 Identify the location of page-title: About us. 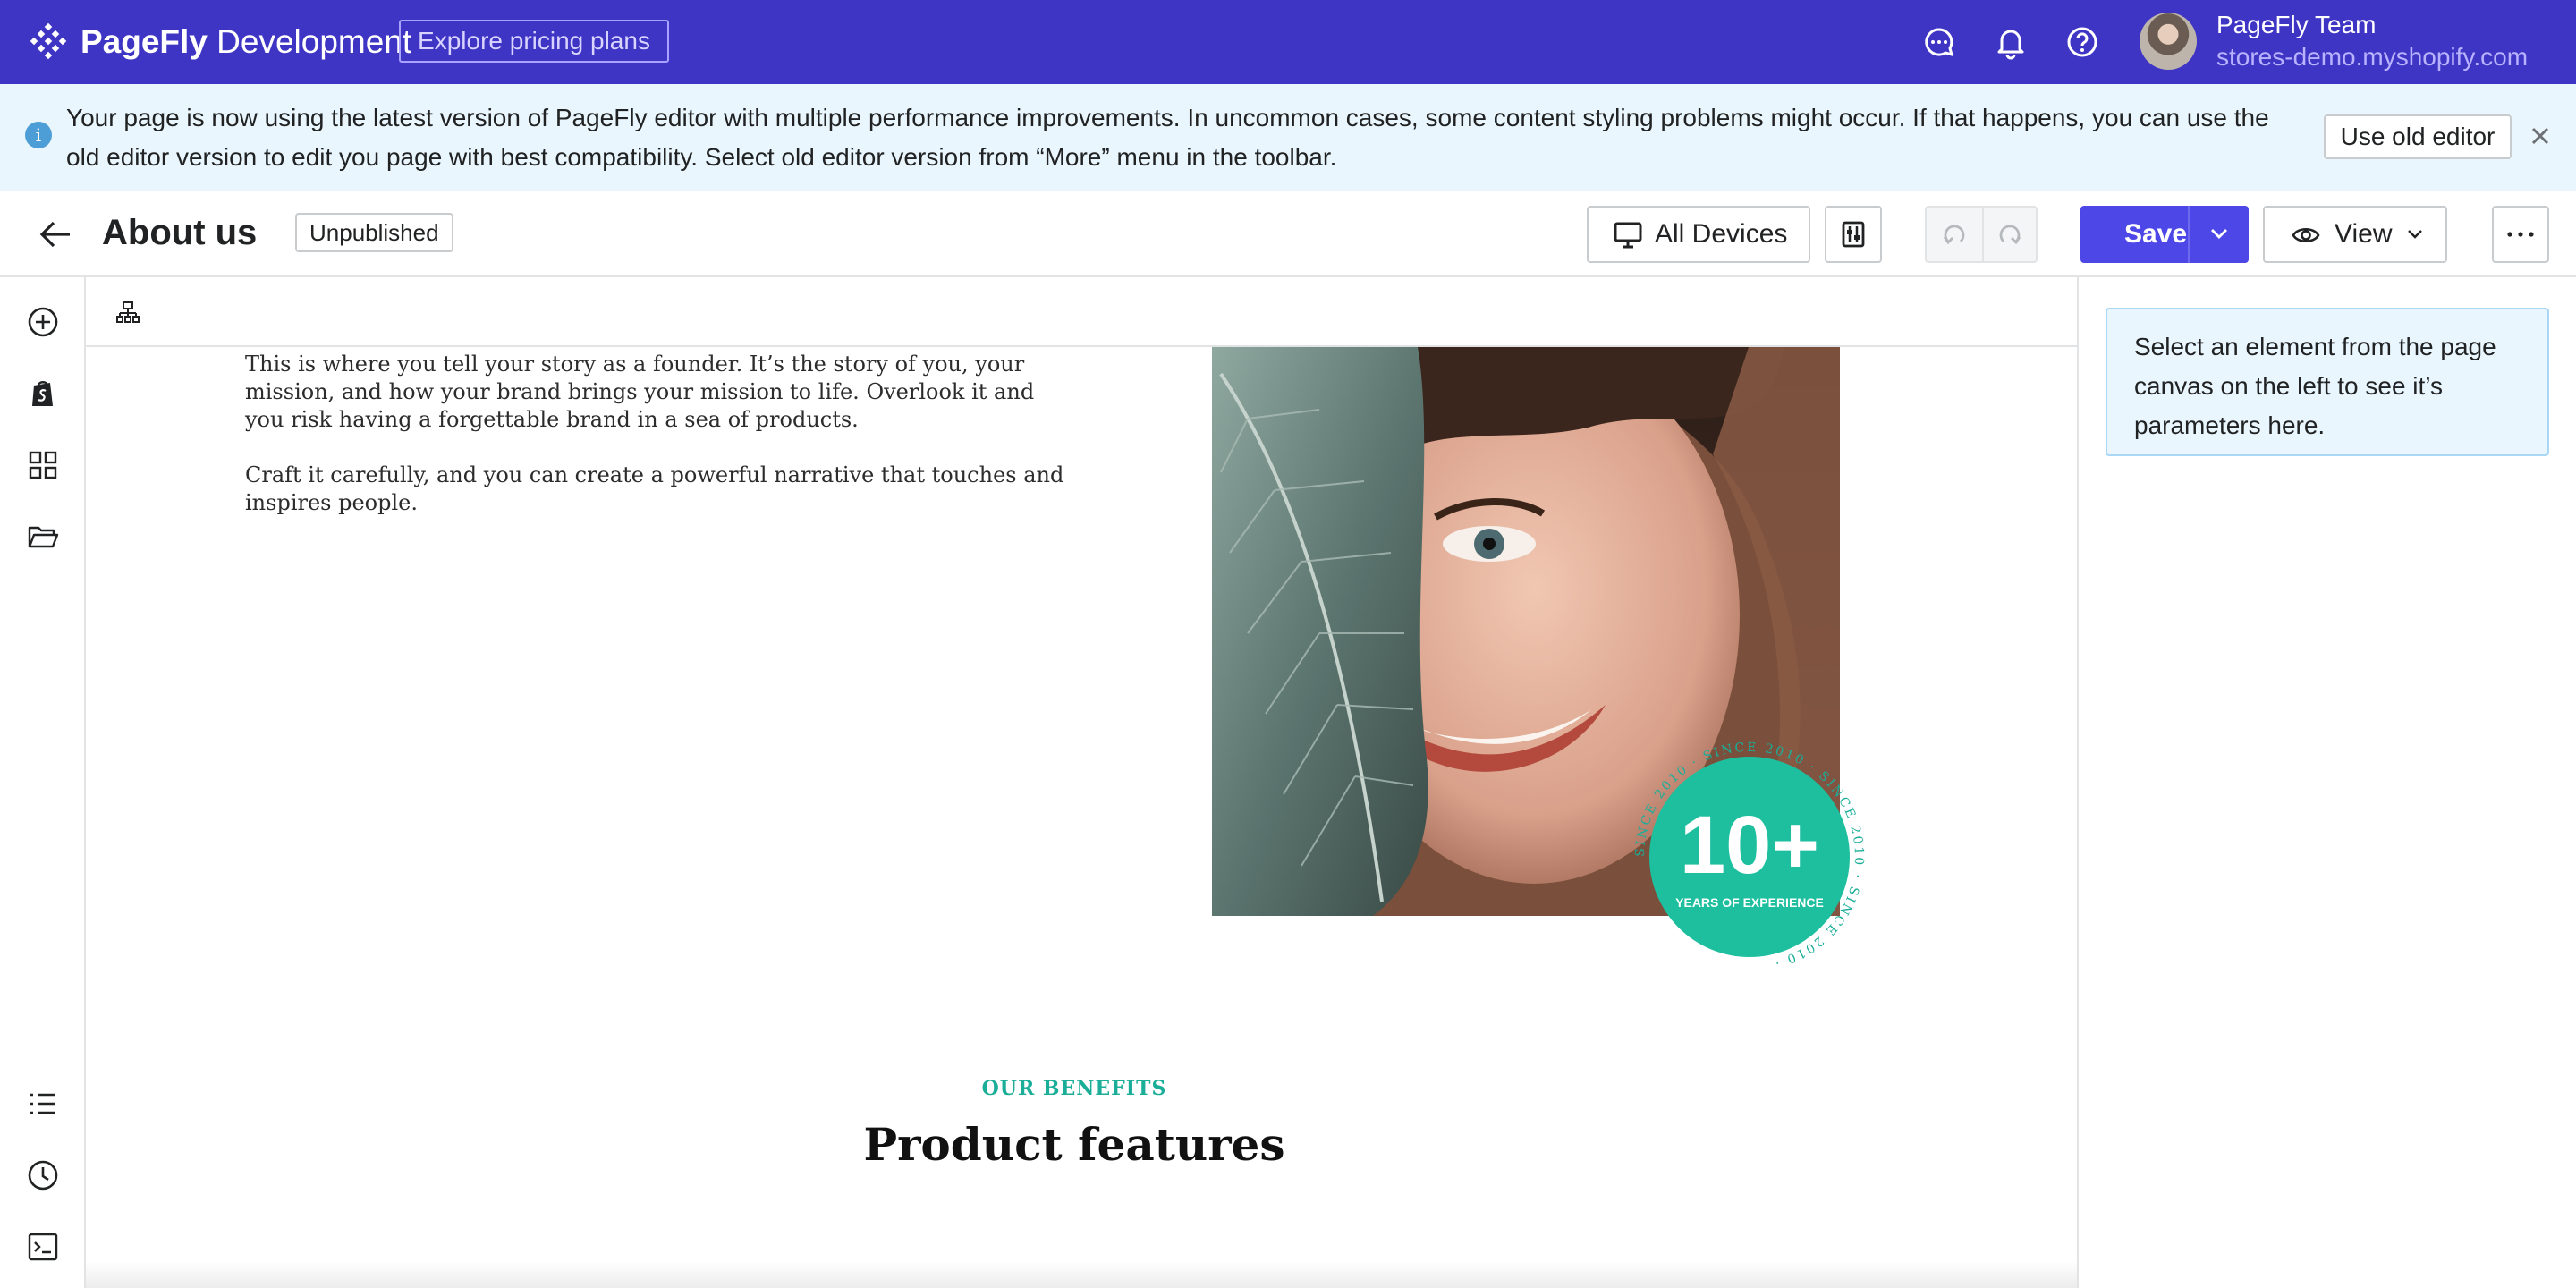
(180, 232).